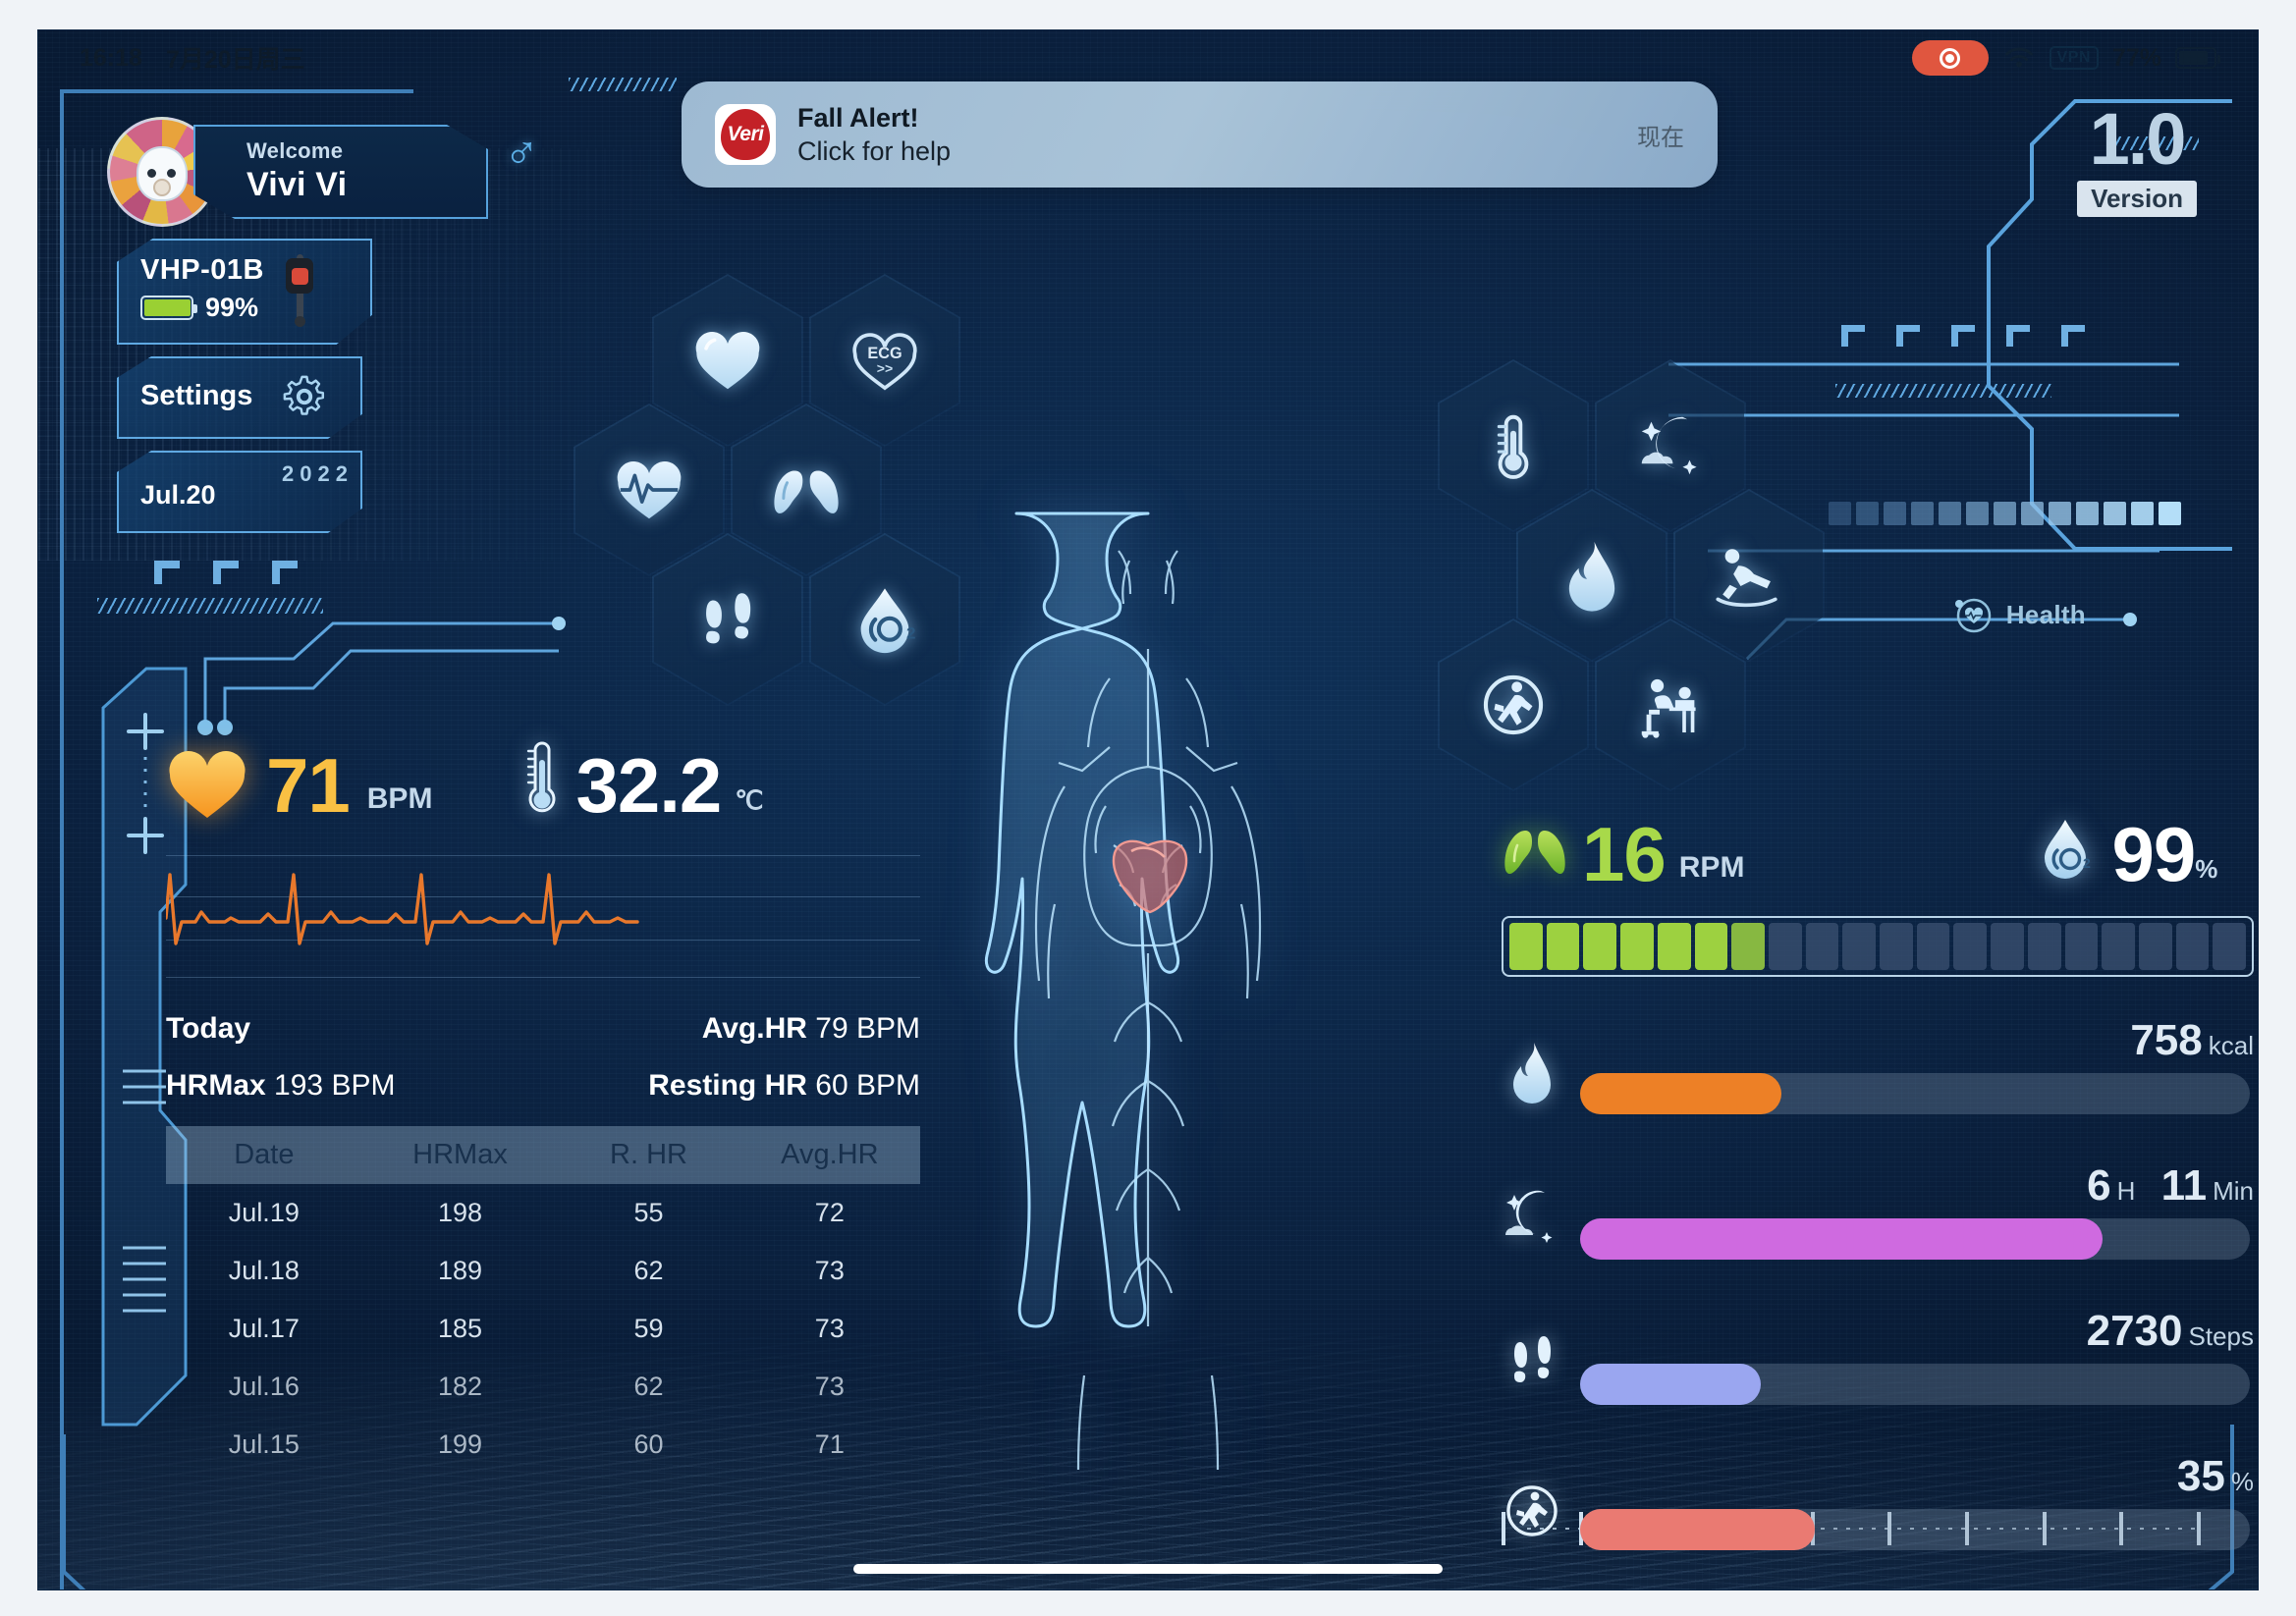  Describe the element at coordinates (1670, 705) in the screenshot. I see `hex-sedentary` at that location.